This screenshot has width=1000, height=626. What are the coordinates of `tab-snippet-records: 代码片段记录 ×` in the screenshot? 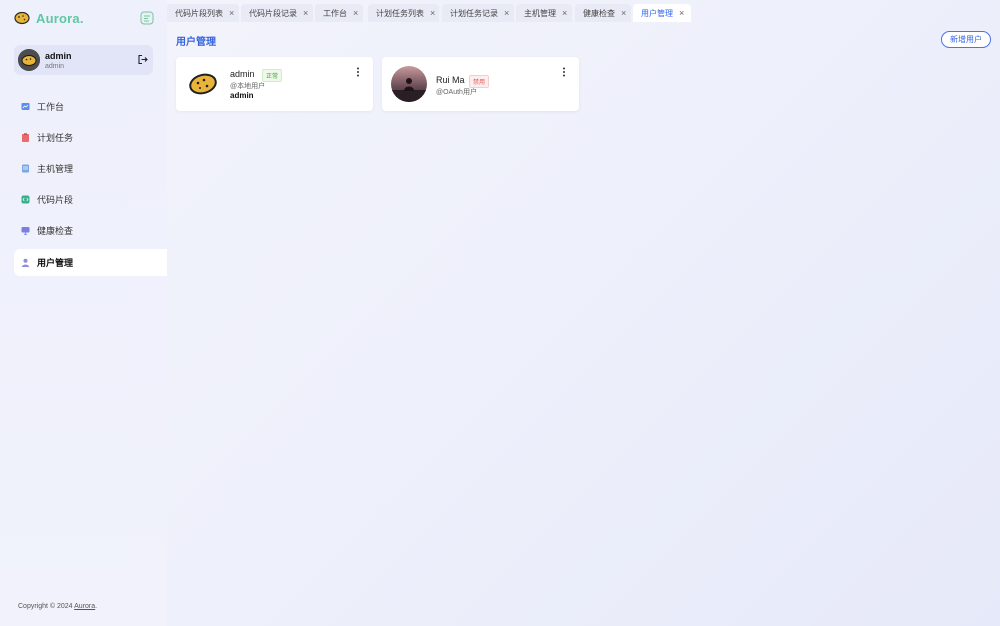 It's located at (277, 13).